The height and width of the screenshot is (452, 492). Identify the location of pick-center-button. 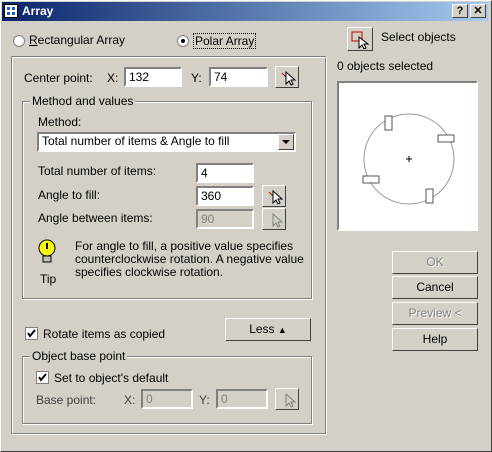
(287, 77).